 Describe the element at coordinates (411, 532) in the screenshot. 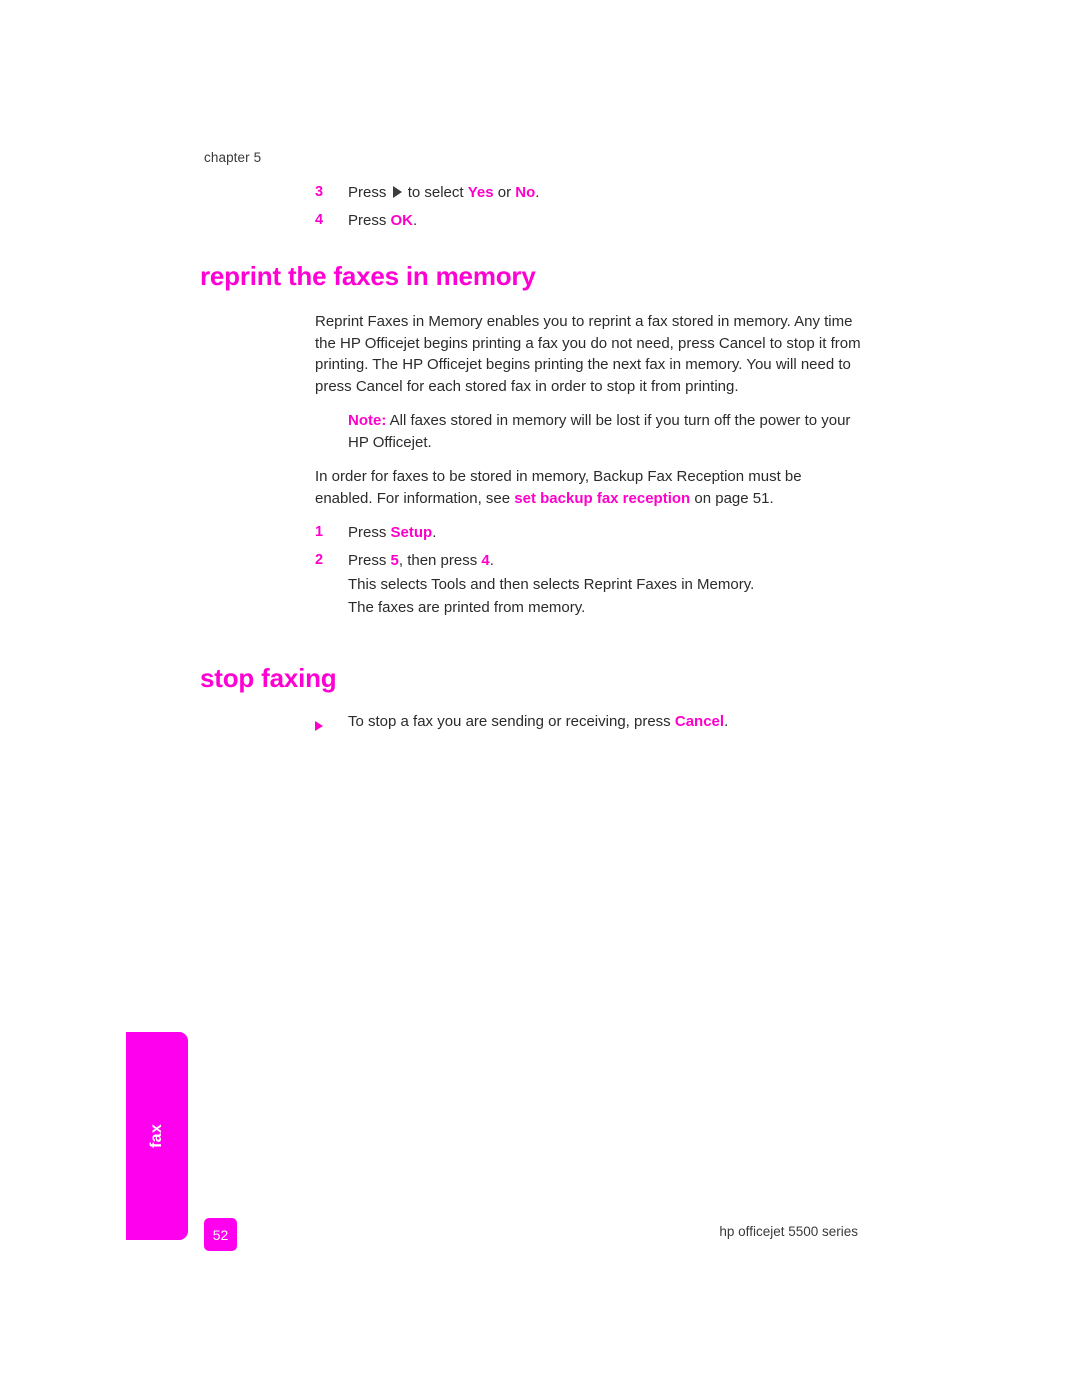

I see `key-setup: Setup` at that location.